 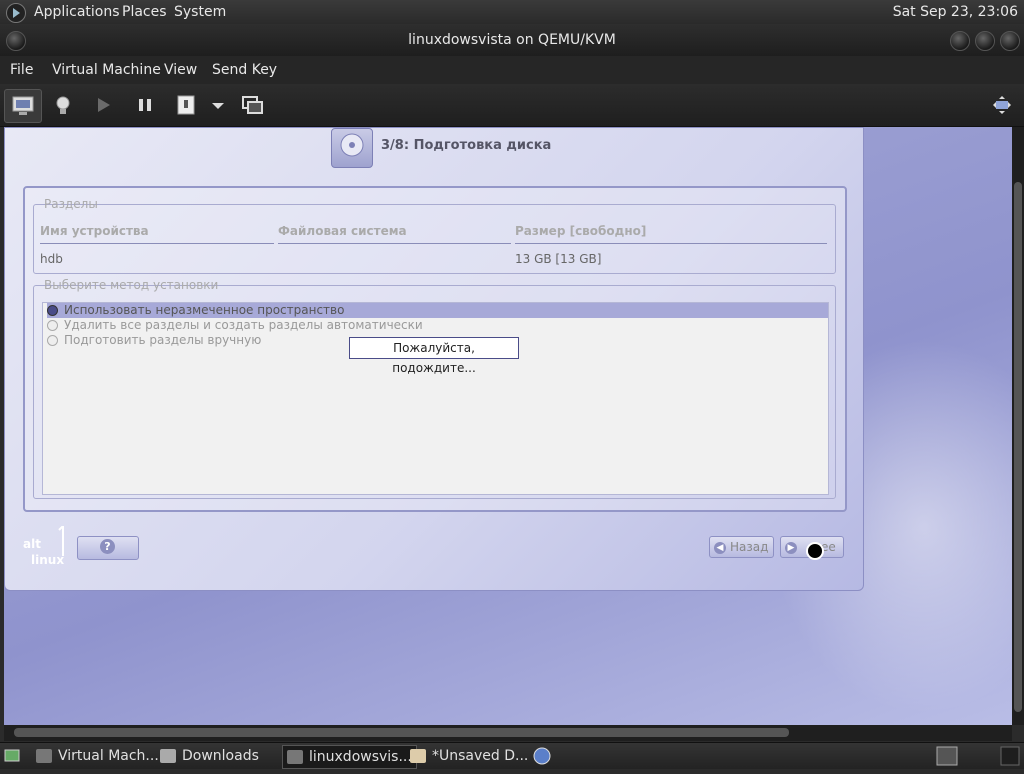 I want to click on help-button: ?, so click(x=108, y=548).